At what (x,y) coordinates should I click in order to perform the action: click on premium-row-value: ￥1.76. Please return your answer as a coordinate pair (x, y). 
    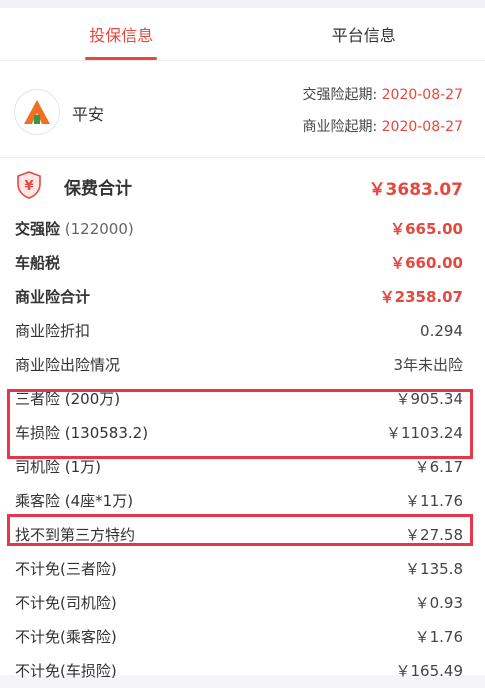
    Looking at the image, I should click on (439, 637).